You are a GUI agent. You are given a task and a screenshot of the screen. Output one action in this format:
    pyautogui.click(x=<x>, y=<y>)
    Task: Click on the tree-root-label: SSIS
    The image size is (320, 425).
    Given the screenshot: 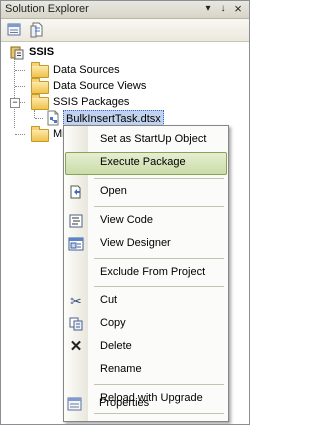 What is the action you would take?
    pyautogui.click(x=42, y=52)
    